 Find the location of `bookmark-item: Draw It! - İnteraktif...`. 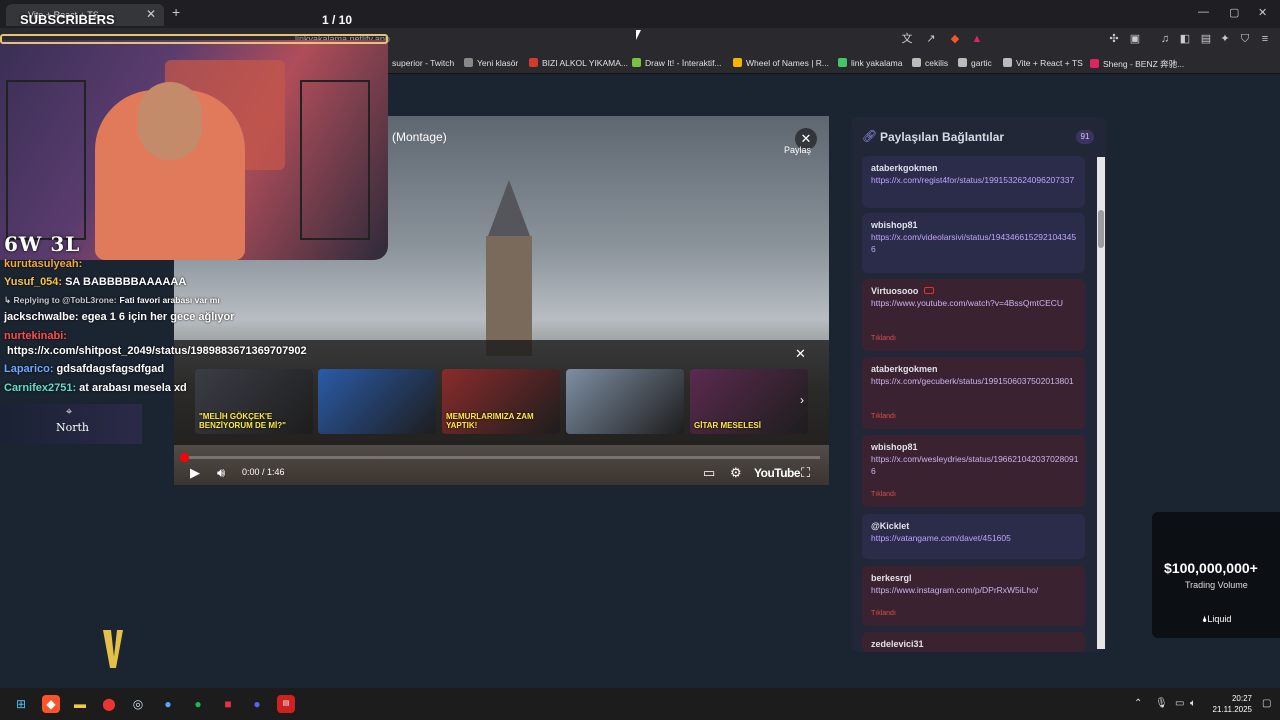

bookmark-item: Draw It! - İnteraktif... is located at coordinates (677, 63).